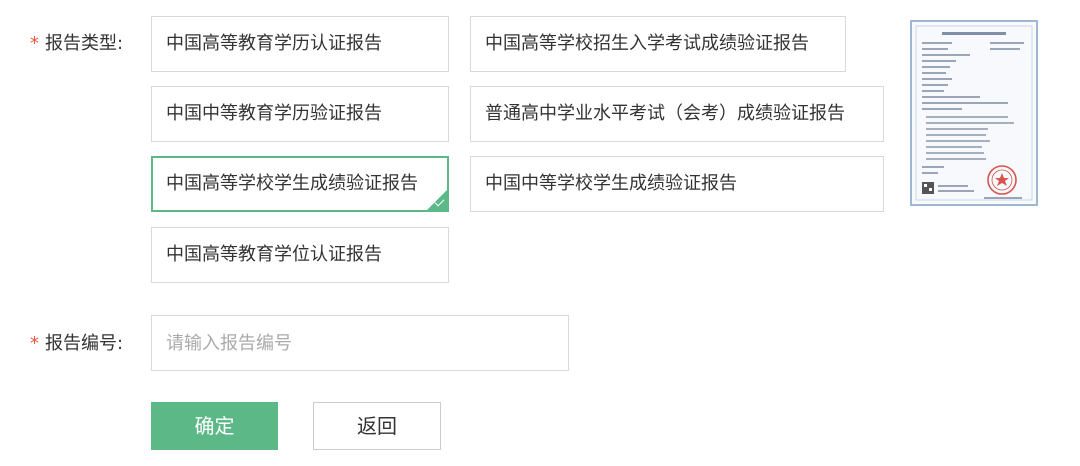 The width and height of the screenshot is (1080, 466). I want to click on back-button: 返回, so click(377, 426).